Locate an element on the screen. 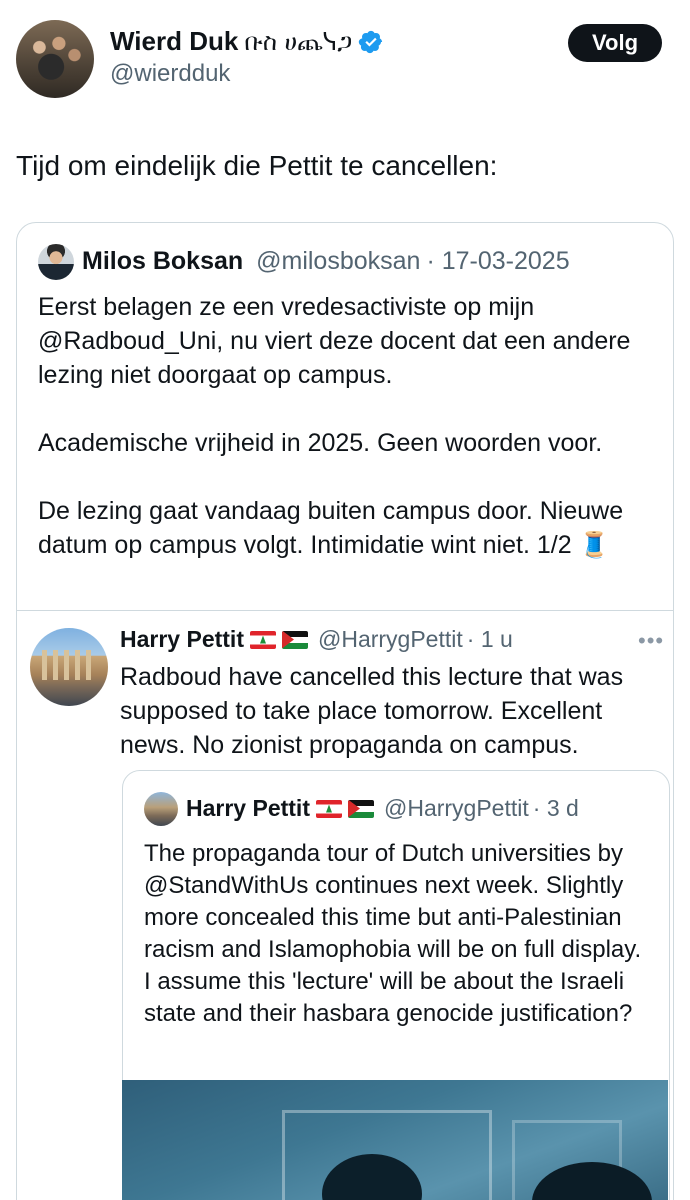 The width and height of the screenshot is (690, 1200). quote-author-name: Milos Boksan is located at coordinates (162, 261).